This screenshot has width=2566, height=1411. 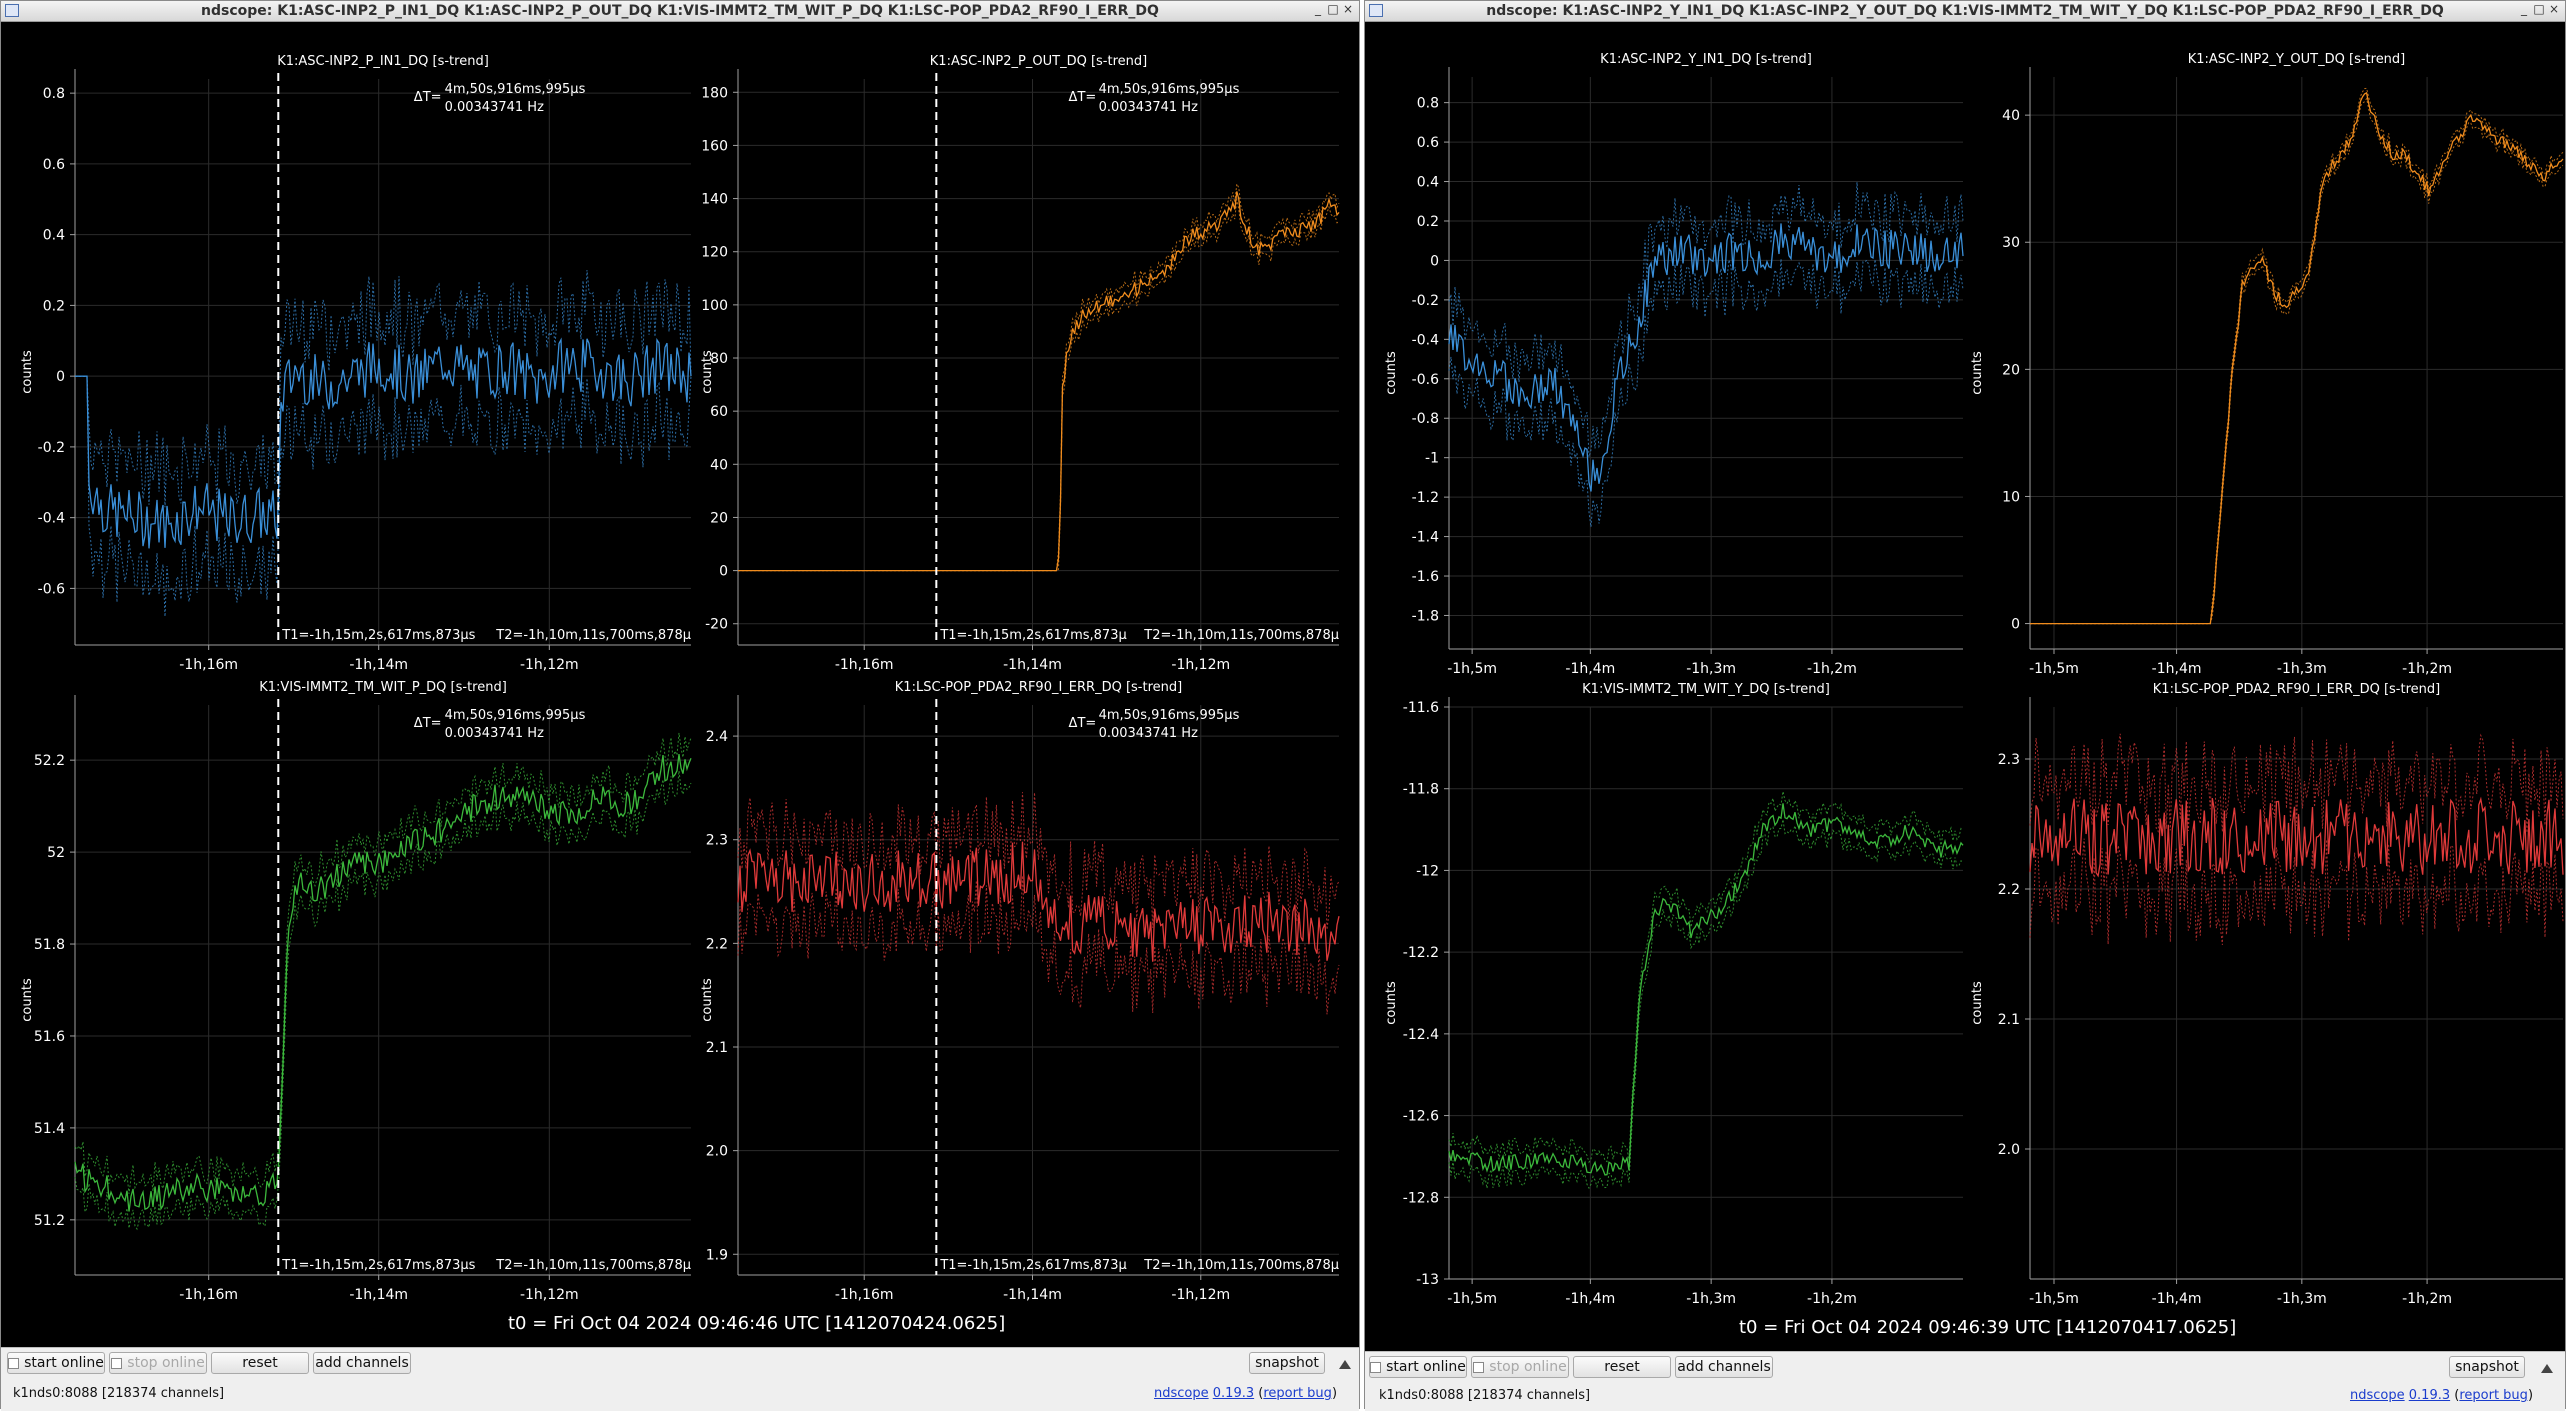 I want to click on stop-icon, so click(x=117, y=1363).